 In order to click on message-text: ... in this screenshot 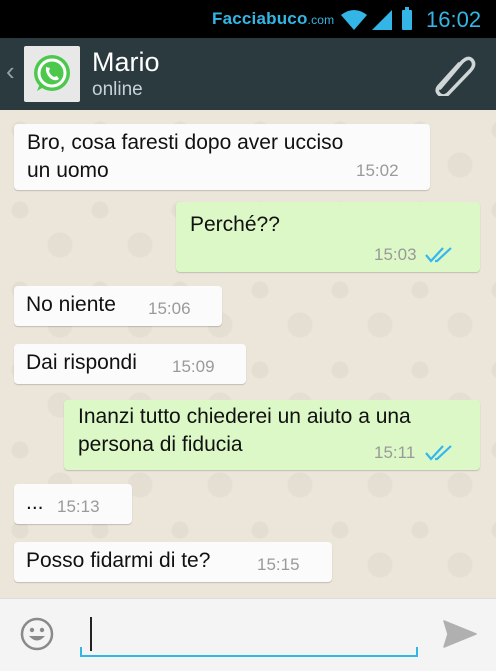, I will do `click(35, 503)`.